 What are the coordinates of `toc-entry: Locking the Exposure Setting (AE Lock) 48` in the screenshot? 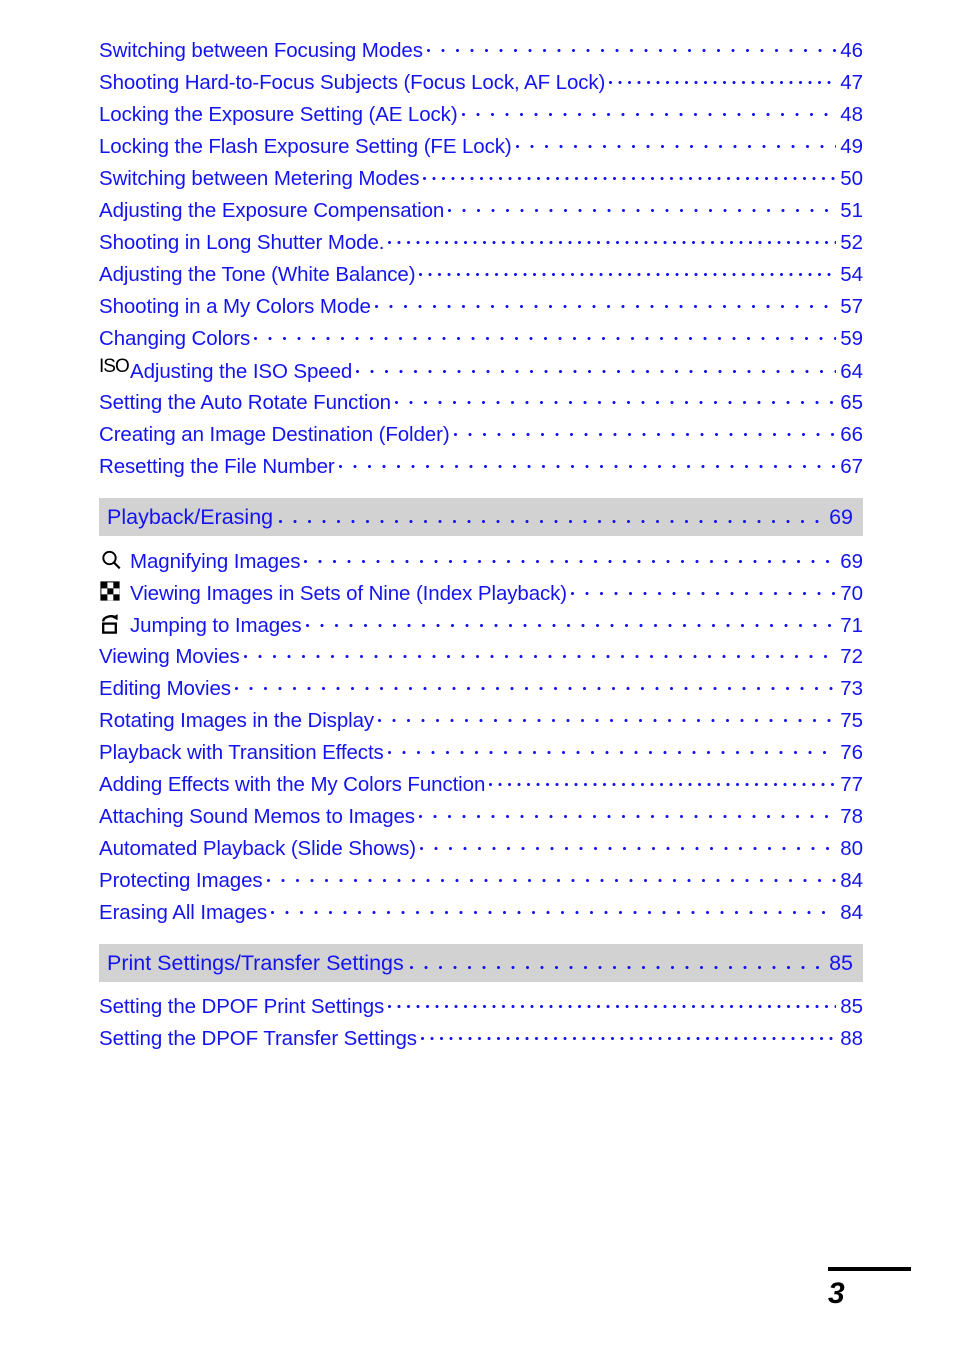 It's located at (481, 116).